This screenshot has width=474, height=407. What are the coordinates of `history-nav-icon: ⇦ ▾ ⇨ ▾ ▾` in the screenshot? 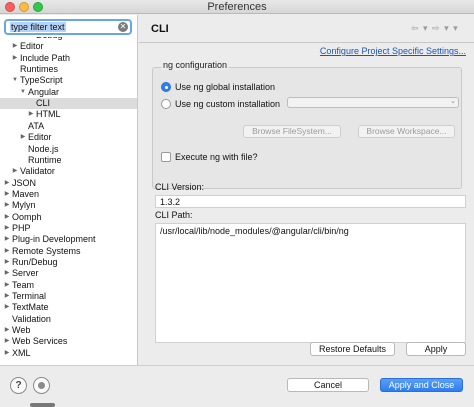 It's located at (435, 28).